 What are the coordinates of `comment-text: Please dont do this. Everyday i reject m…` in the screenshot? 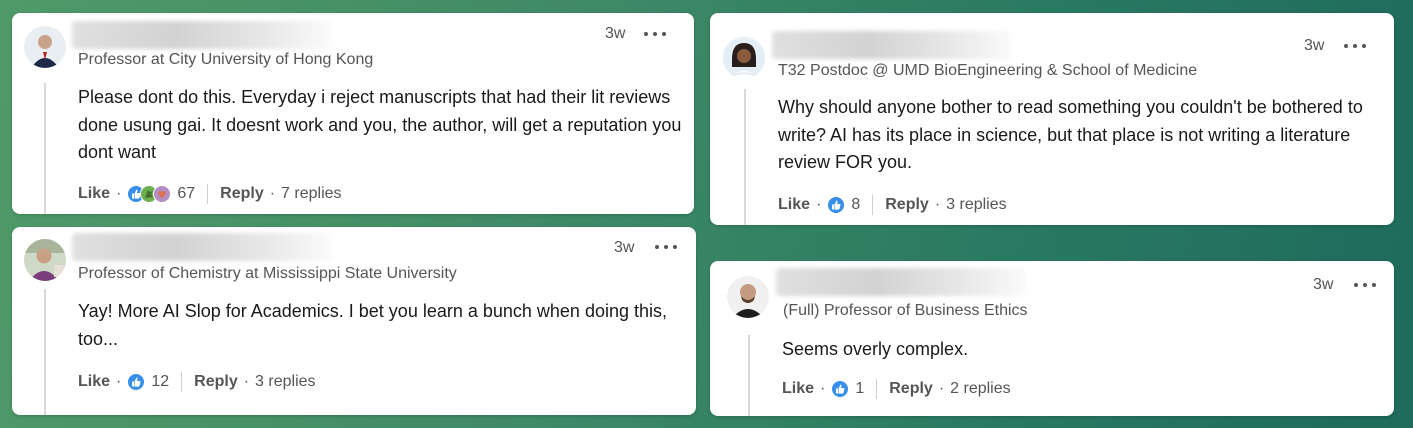 It's located at (380, 124).